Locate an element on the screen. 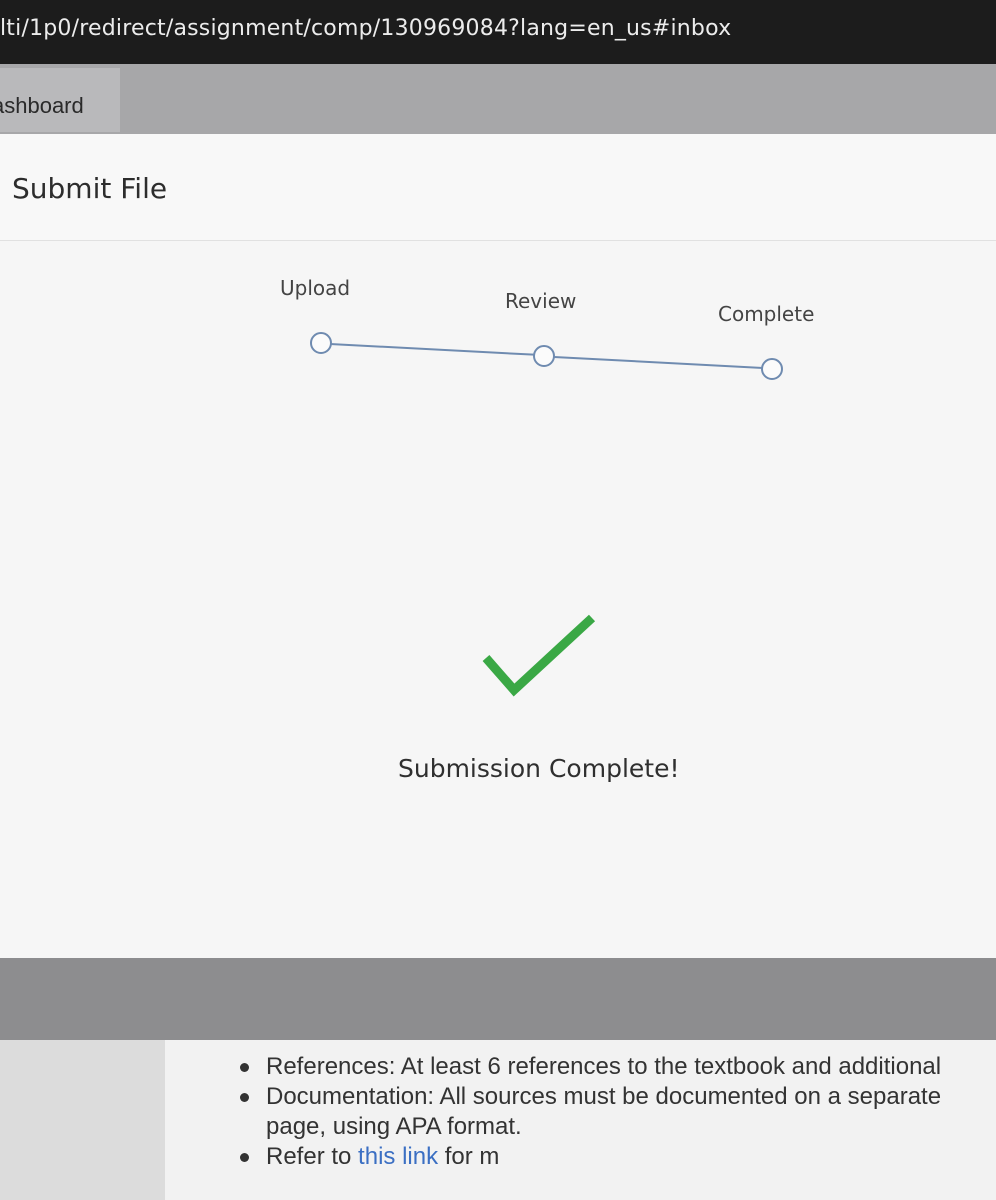  tab-dashboard: ashboard is located at coordinates (60, 100).